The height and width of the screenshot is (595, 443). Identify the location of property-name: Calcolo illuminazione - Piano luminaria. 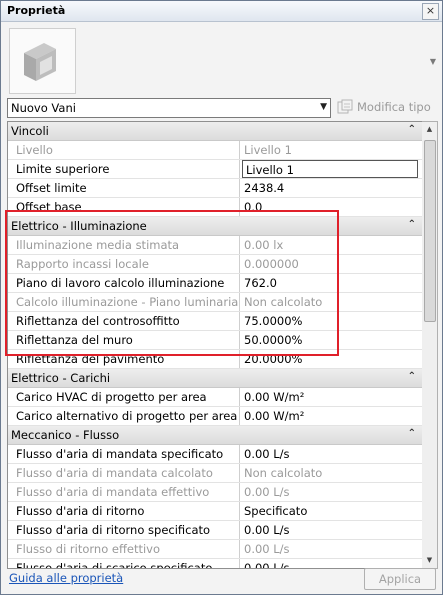
(124, 302).